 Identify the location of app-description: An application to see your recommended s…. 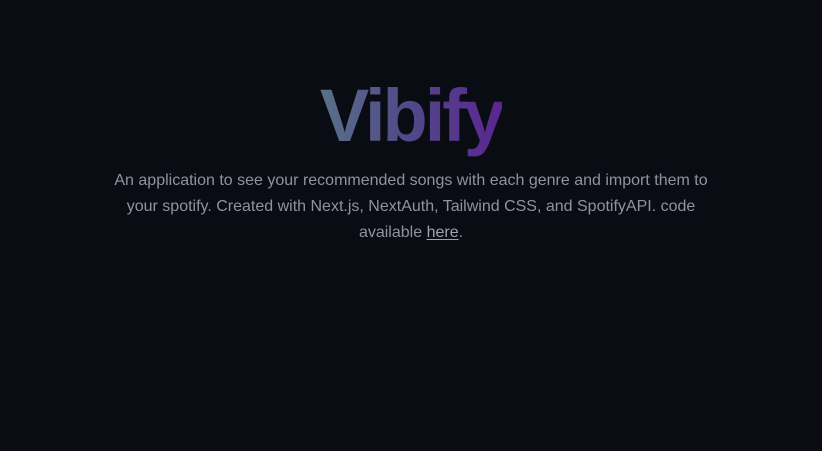
(411, 207).